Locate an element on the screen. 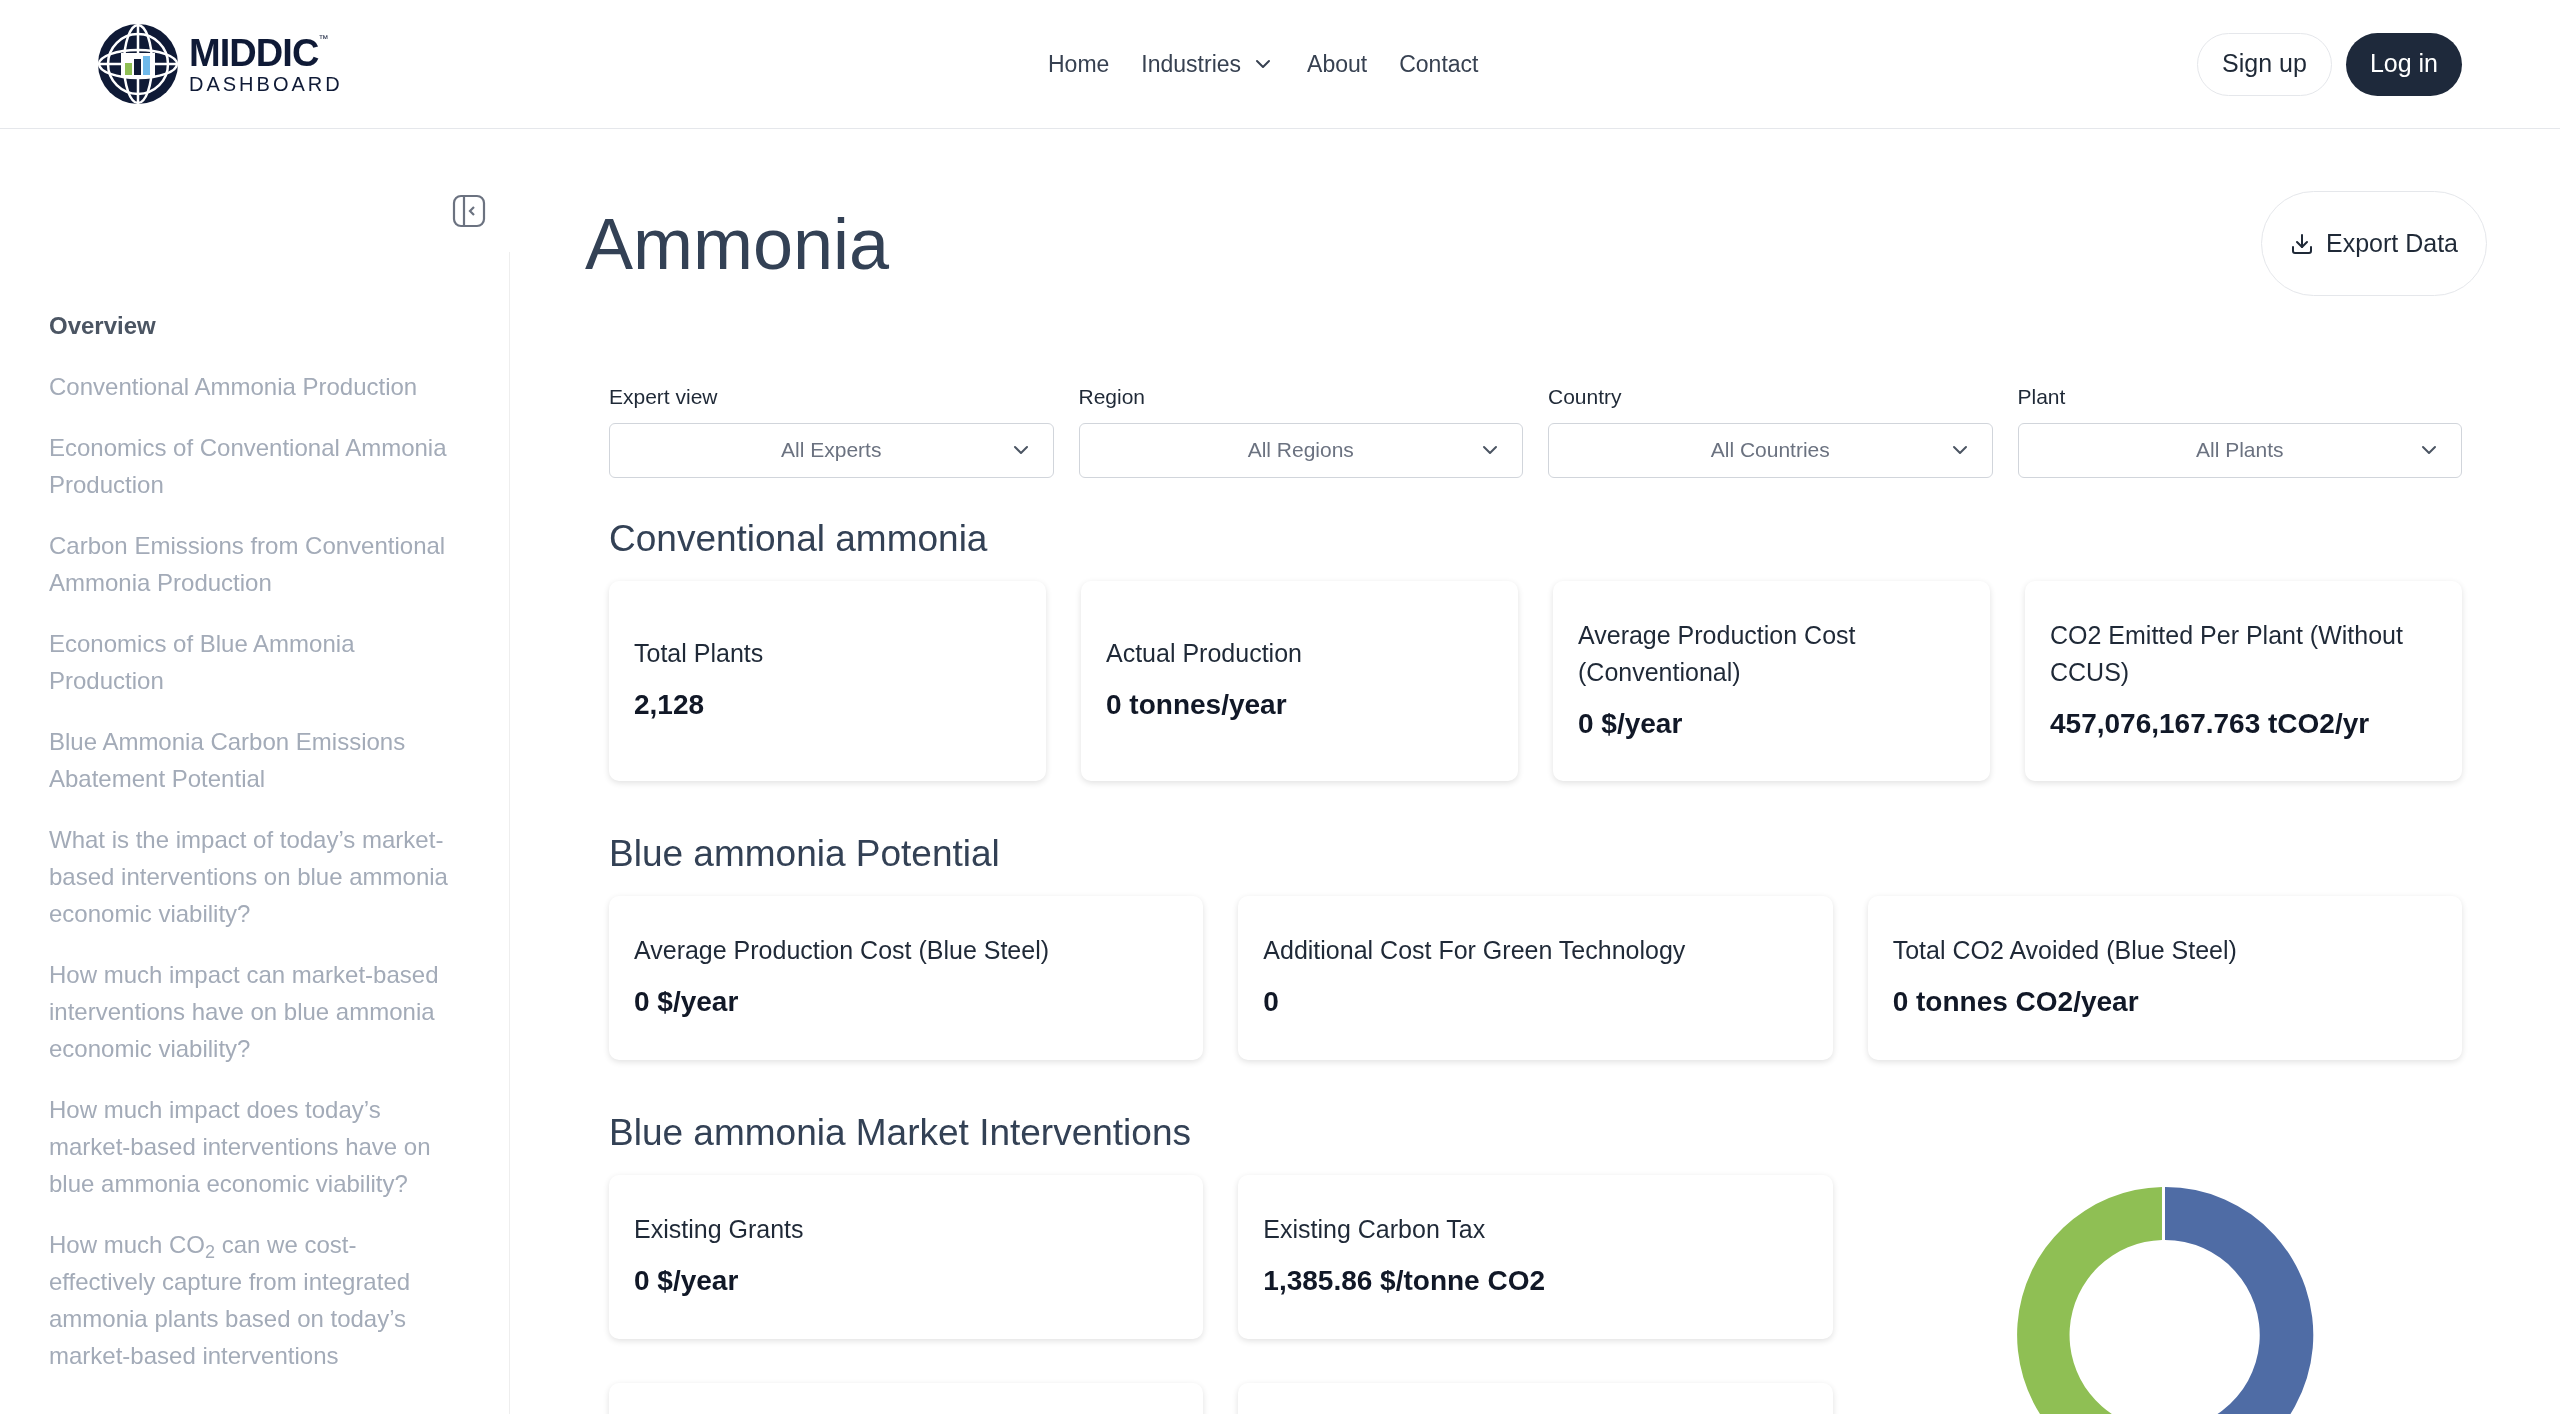 The width and height of the screenshot is (2560, 1414). filter-label: Plant is located at coordinates (2042, 397).